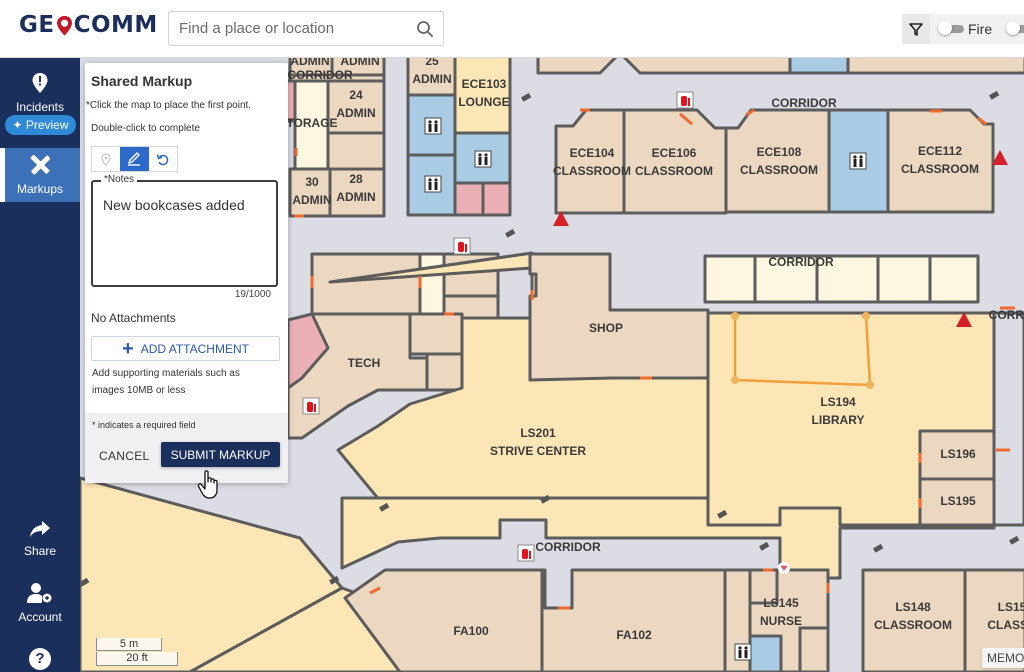 The width and height of the screenshot is (1024, 672). I want to click on sidebar-item-markups-label: Markups, so click(39, 189).